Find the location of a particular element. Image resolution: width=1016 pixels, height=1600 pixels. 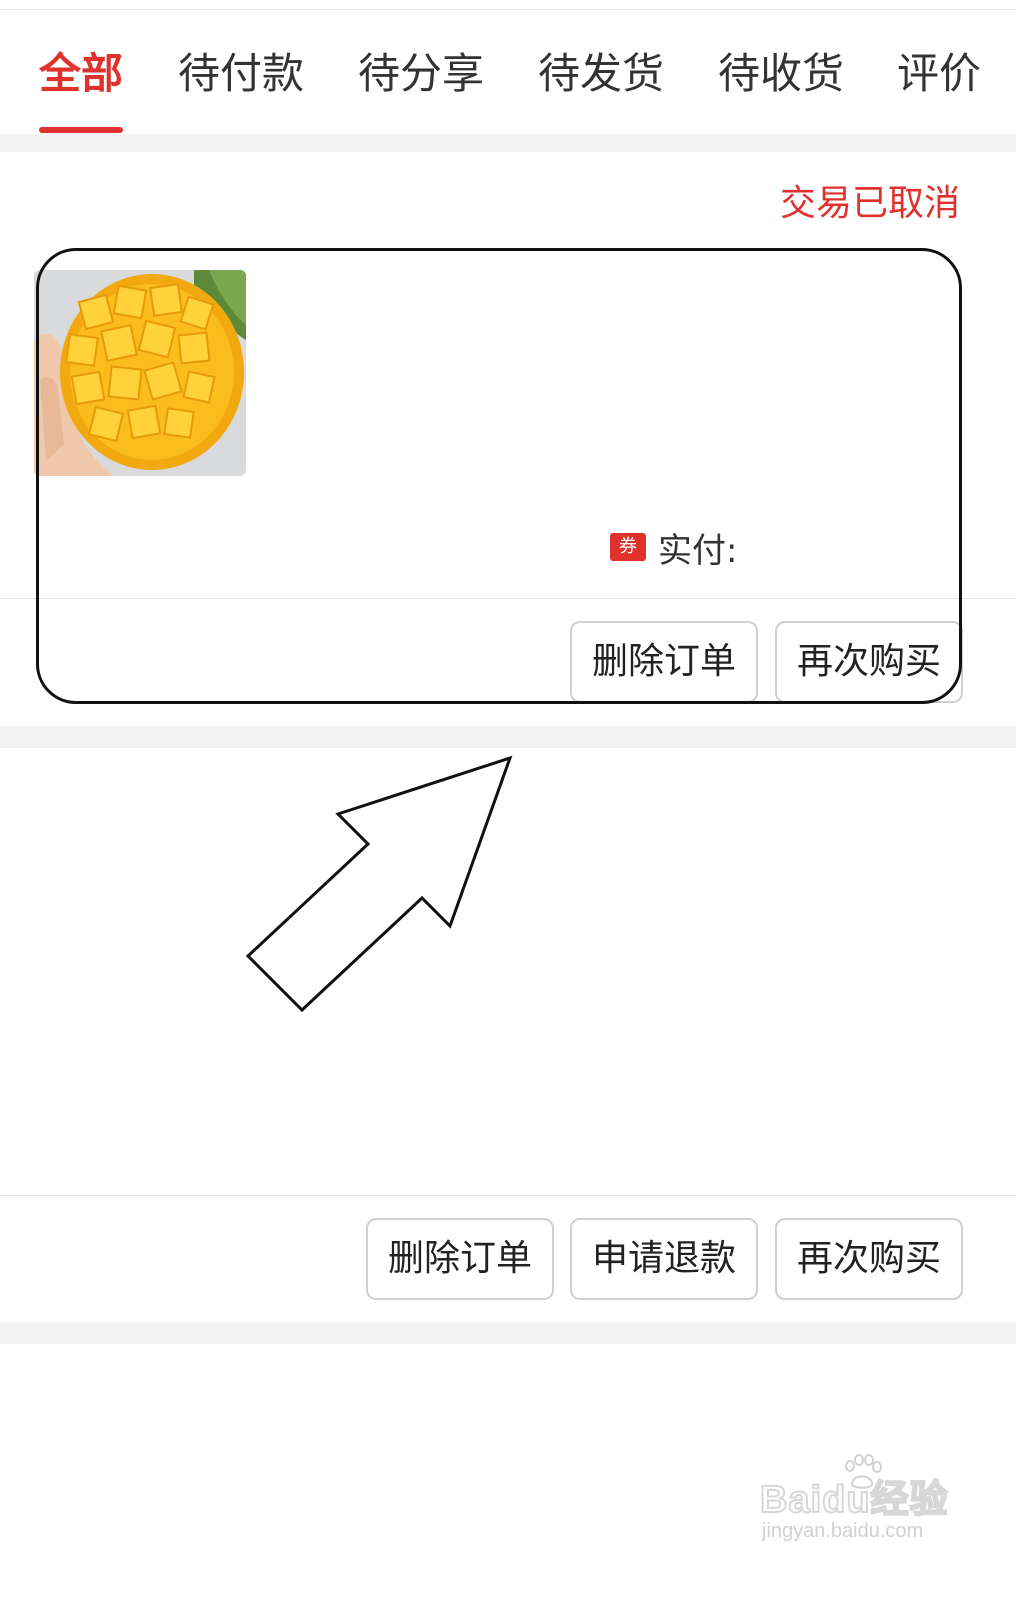

tab-pending-receipt: 待收货 is located at coordinates (781, 74).